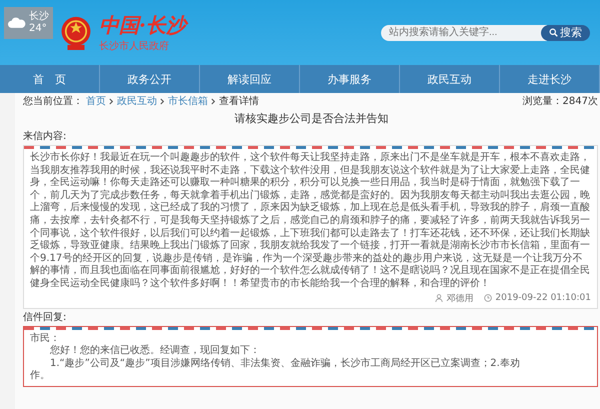  I want to click on letter-title: 请核实趣步公司是否合法并告知, so click(312, 118).